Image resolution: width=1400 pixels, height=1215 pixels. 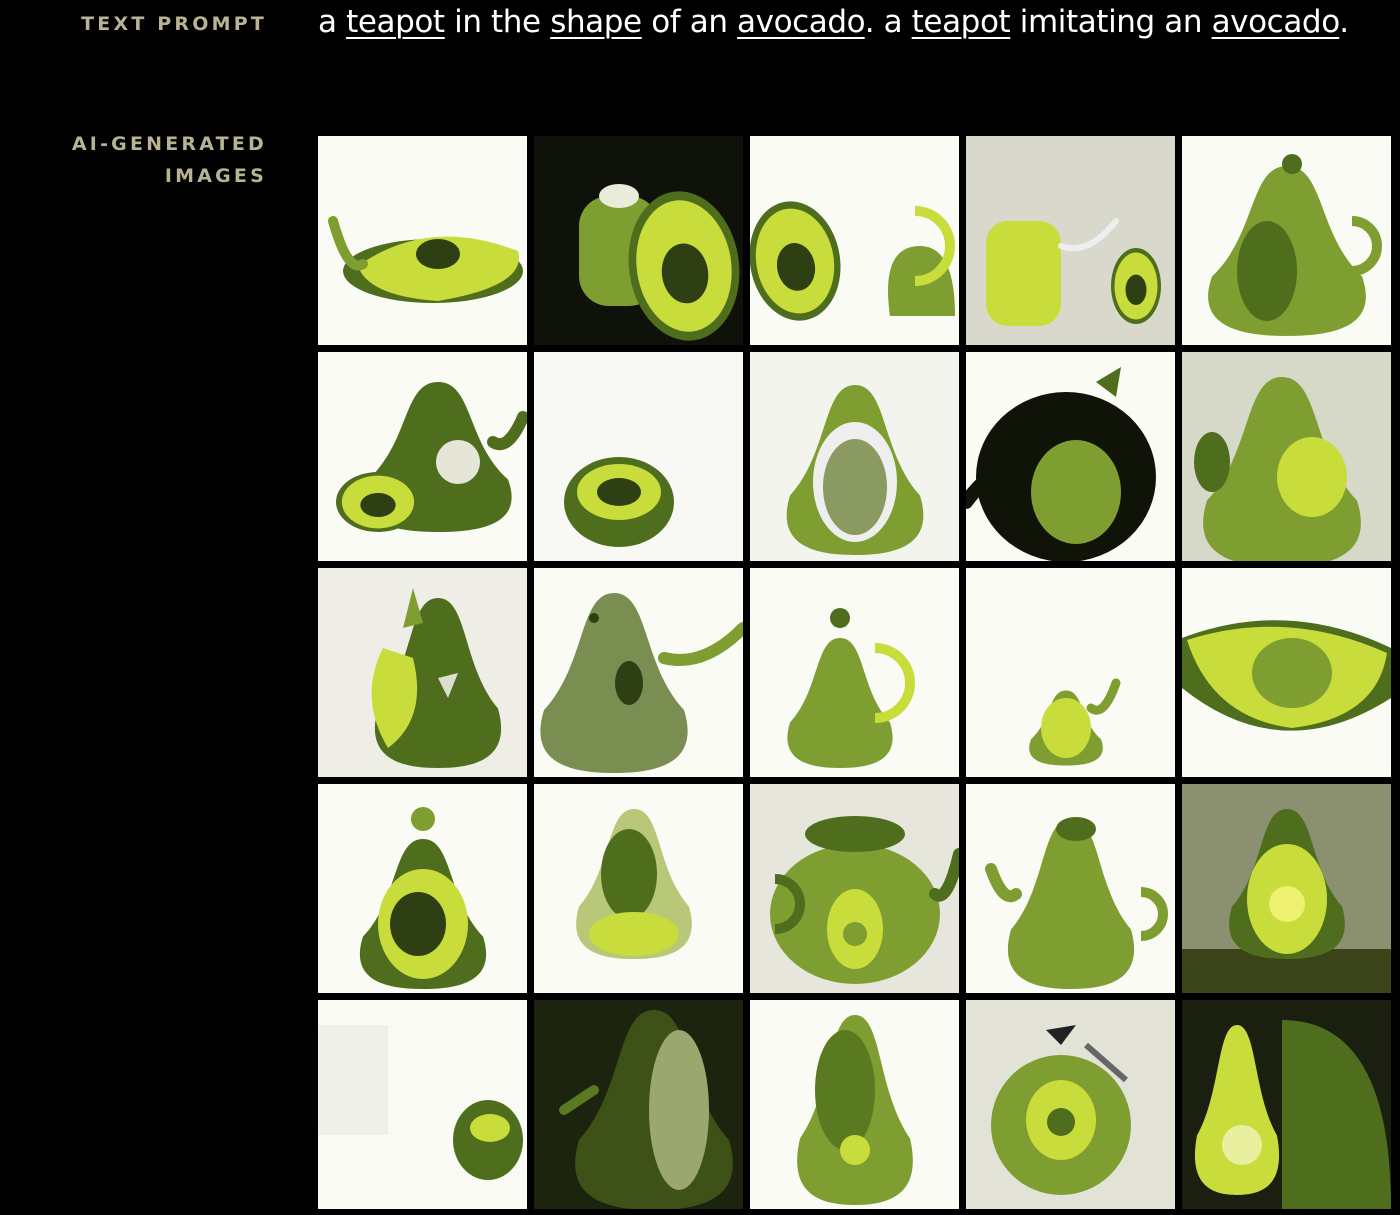 I want to click on ai-generated-images-label: AI-GENERATED IMAGES, so click(x=137, y=160).